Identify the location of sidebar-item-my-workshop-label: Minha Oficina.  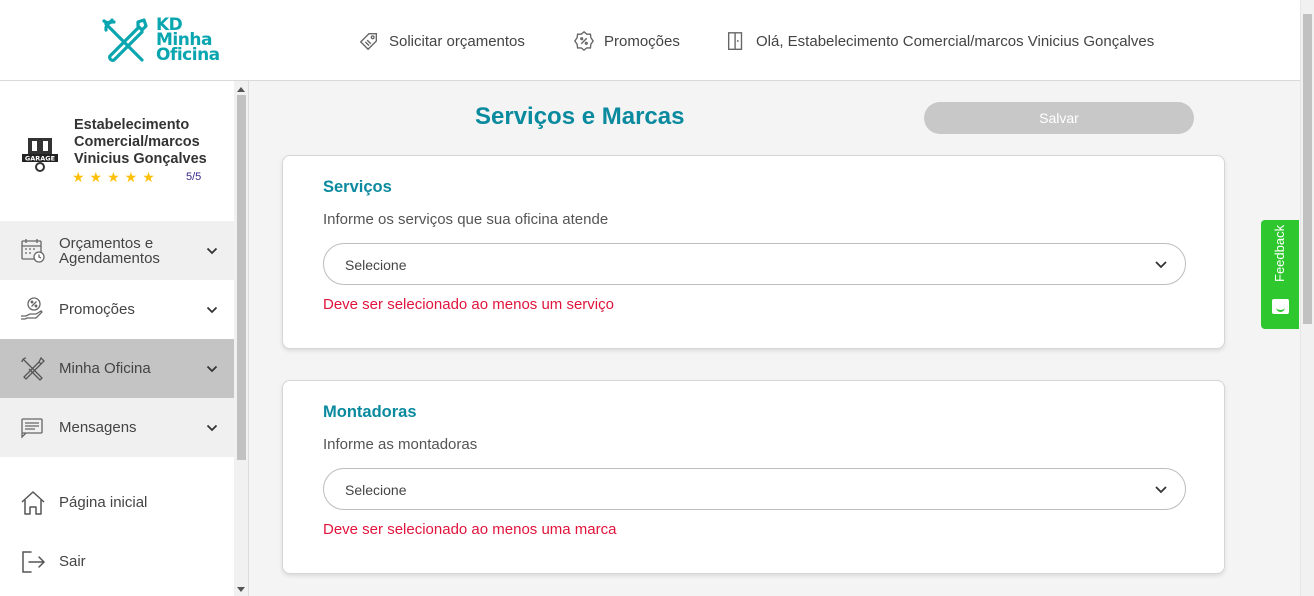
(105, 368).